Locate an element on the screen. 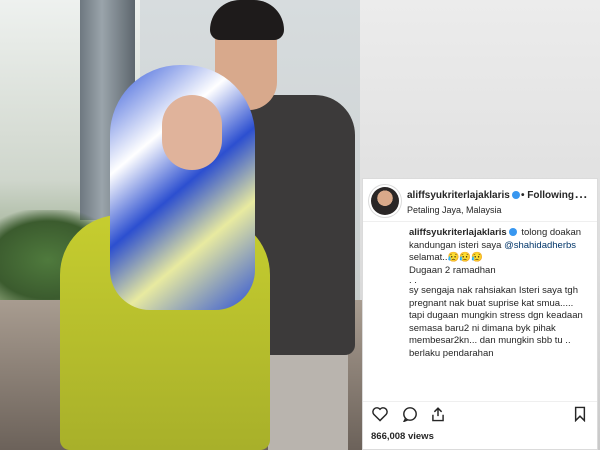  man-hair is located at coordinates (247, 20).